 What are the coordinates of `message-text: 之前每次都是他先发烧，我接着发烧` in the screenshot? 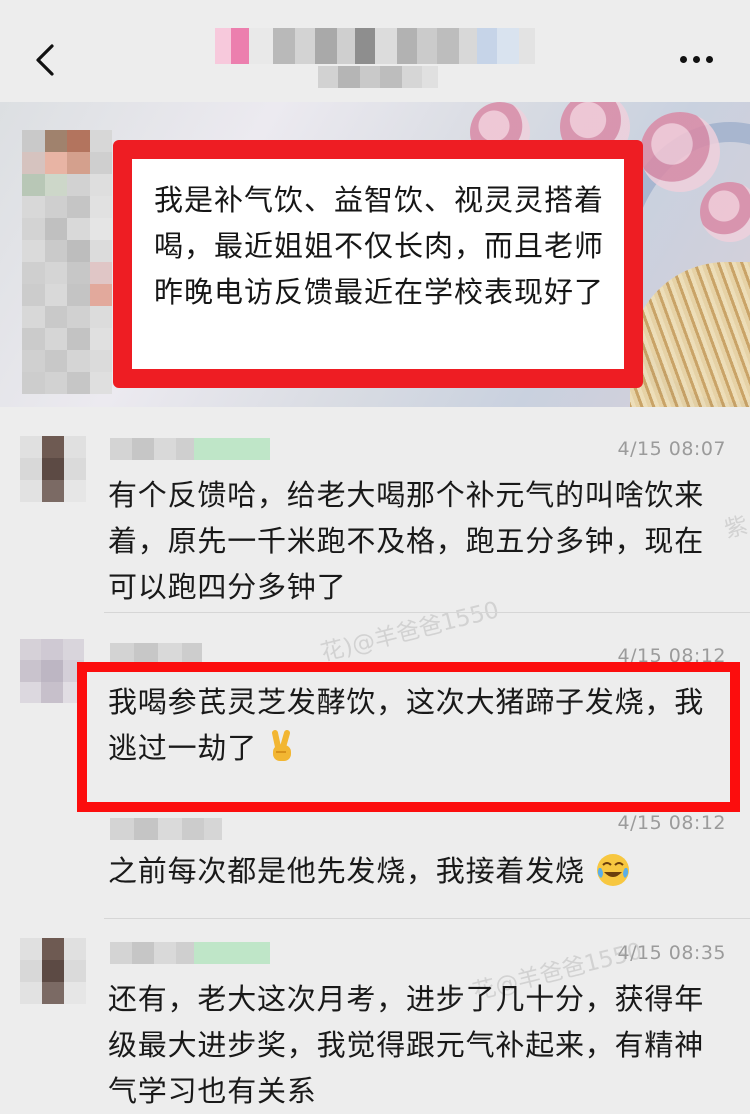 It's located at (418, 871).